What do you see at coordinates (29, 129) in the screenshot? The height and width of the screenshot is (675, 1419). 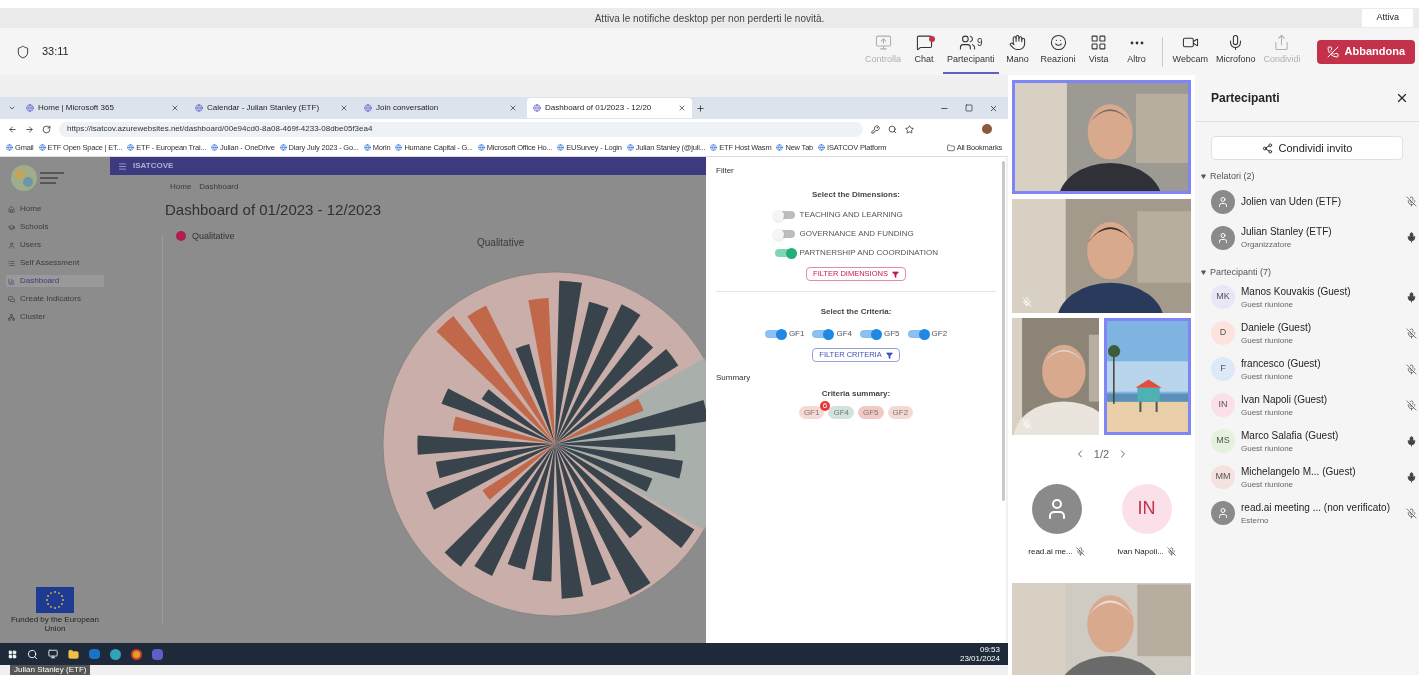 I see `forward-icon` at bounding box center [29, 129].